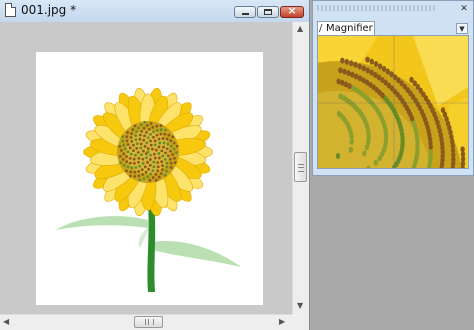 Image resolution: width=474 pixels, height=330 pixels. Describe the element at coordinates (49, 10) in the screenshot. I see `window-title: 001.jpg *` at that location.